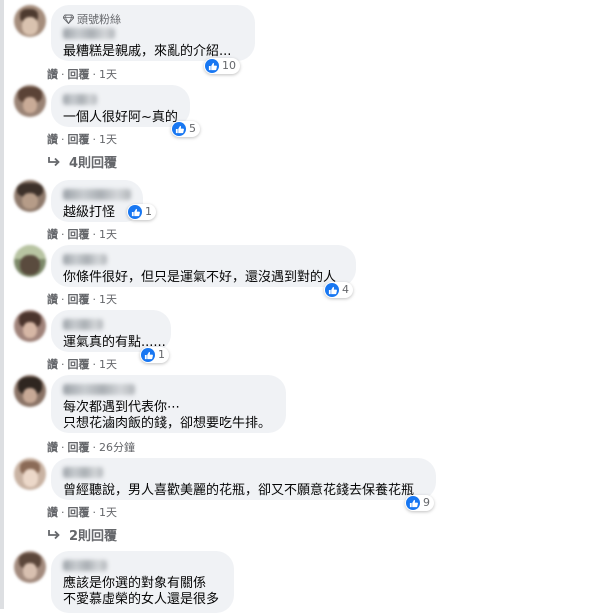 The width and height of the screenshot is (611, 613). I want to click on reaction-count: 4, so click(345, 289).